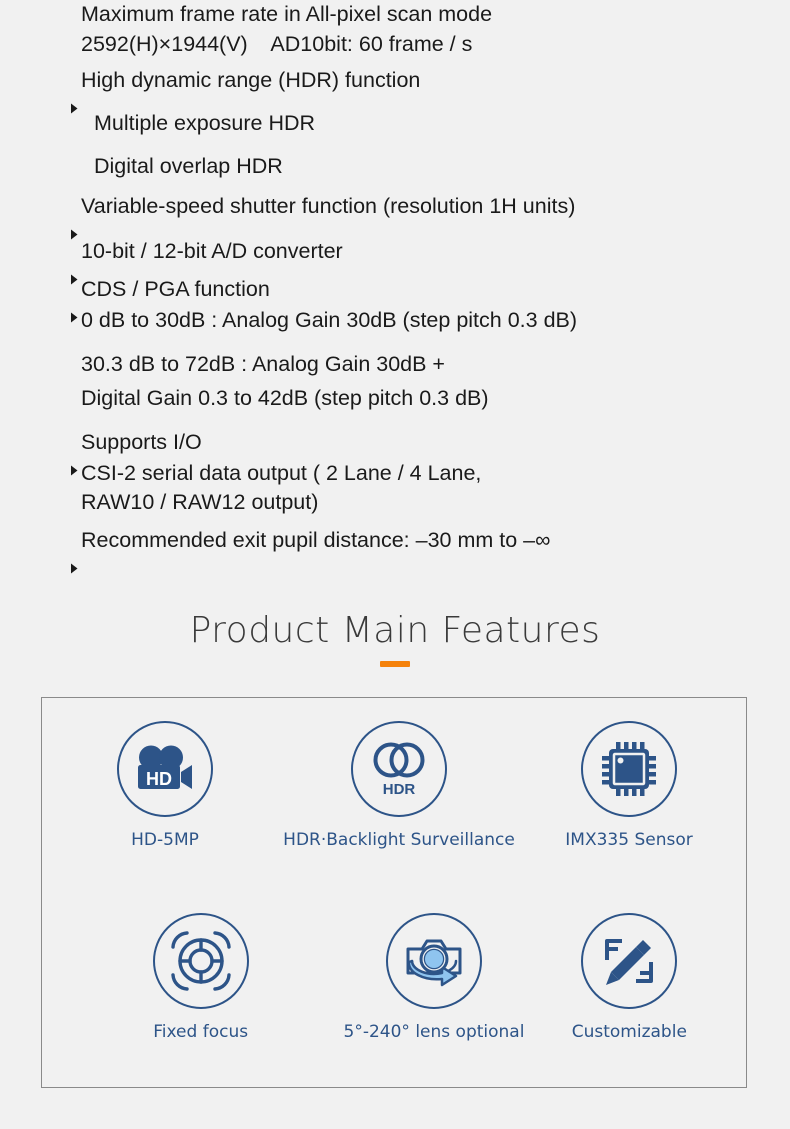  What do you see at coordinates (395, 133) in the screenshot?
I see `spec-line: Multiple exposure HDR` at bounding box center [395, 133].